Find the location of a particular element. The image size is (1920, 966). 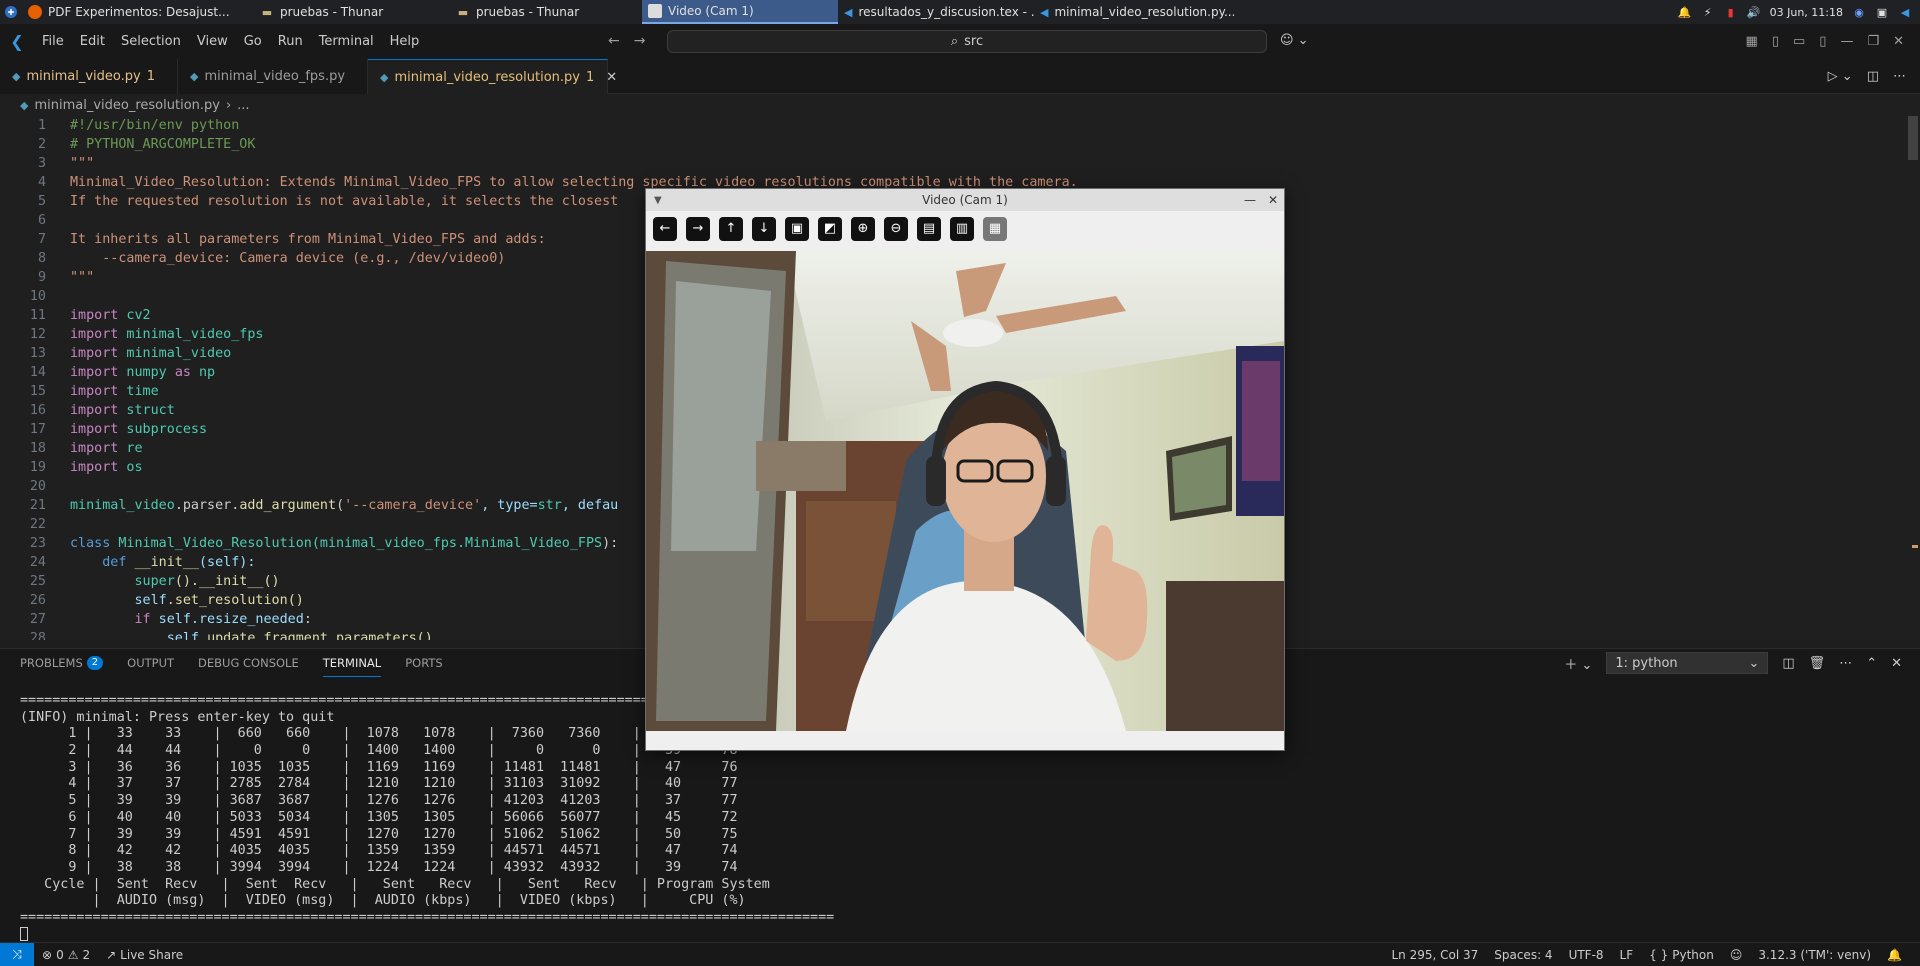

tab-minimal-video-fps: ◆ minimal_video_fps.py is located at coordinates (273, 76).